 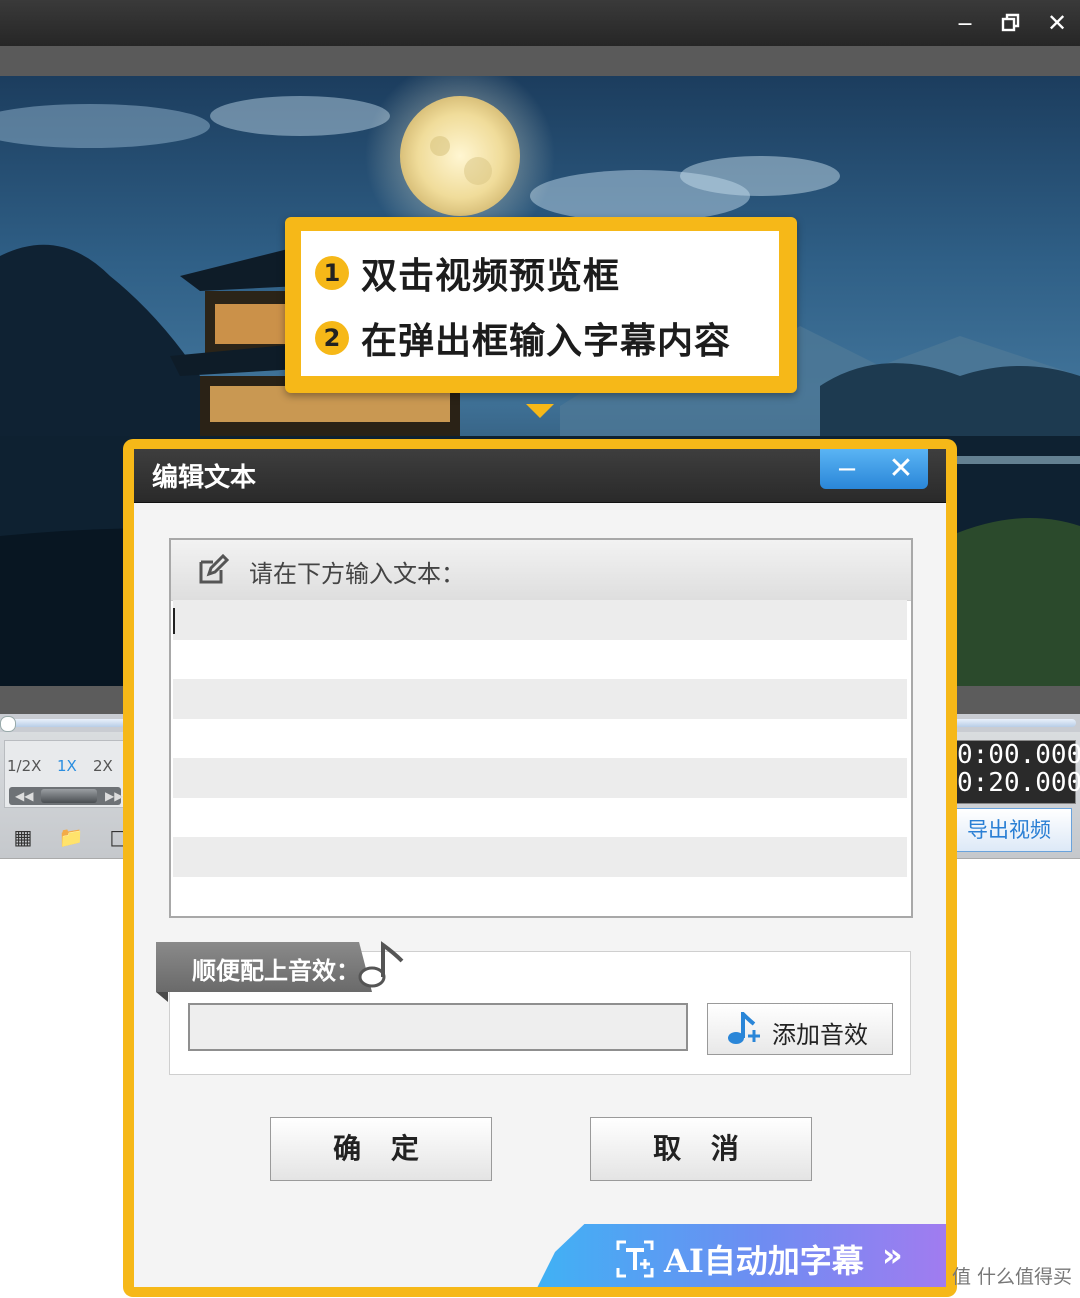 I want to click on ai-auto-subtitle-button: AI自动加字幕 », so click(x=740, y=1255).